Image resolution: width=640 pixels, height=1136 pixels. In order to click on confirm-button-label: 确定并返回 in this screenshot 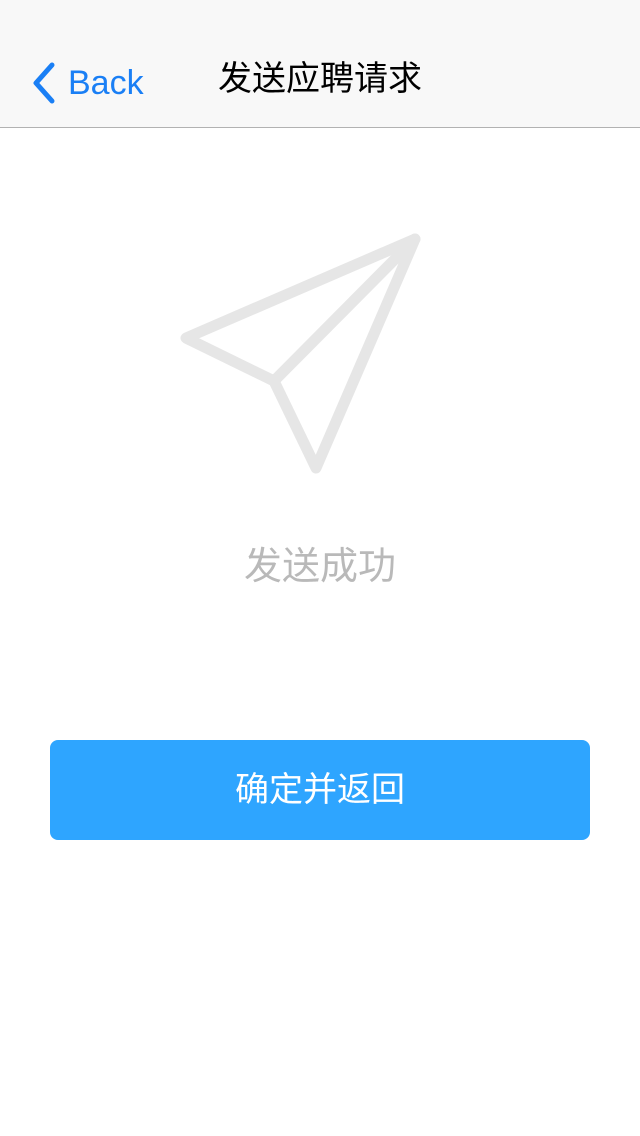, I will do `click(320, 790)`.